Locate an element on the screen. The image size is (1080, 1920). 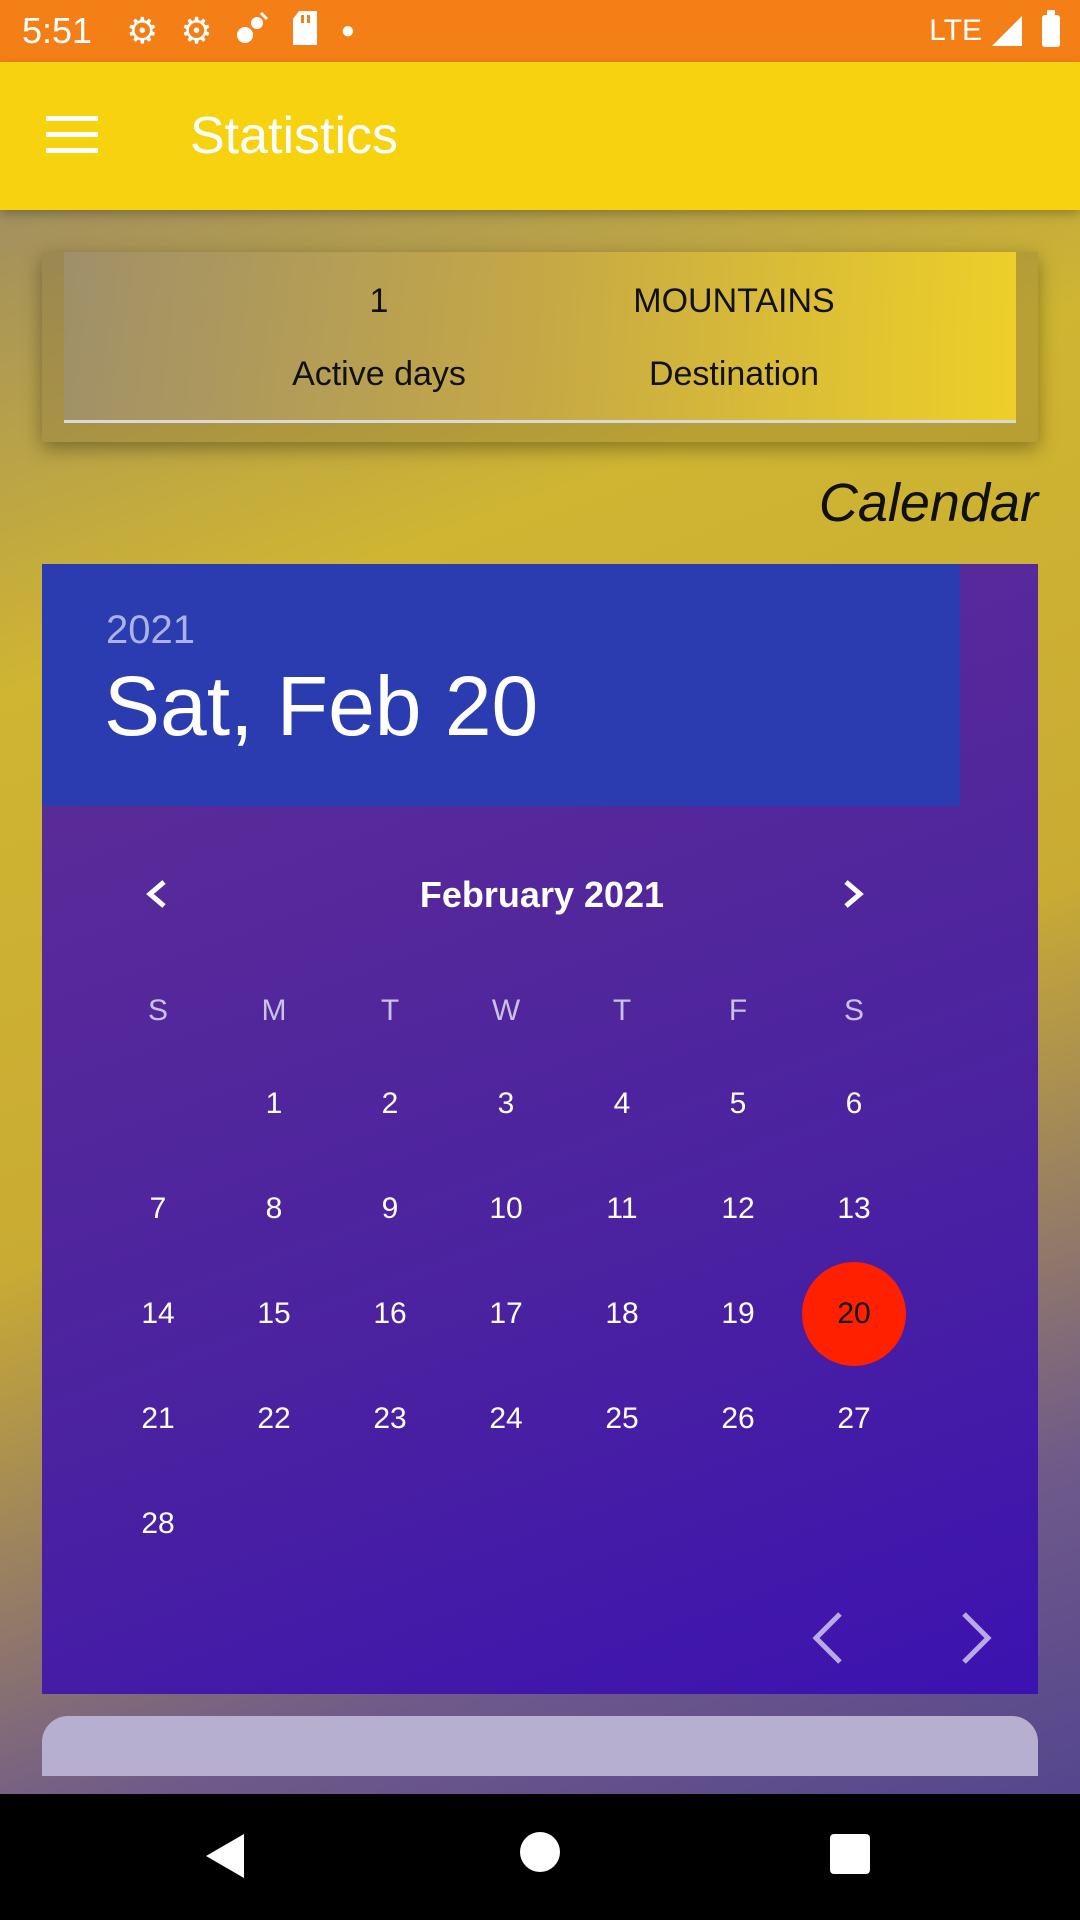
status-time: 5:51 is located at coordinates (57, 30).